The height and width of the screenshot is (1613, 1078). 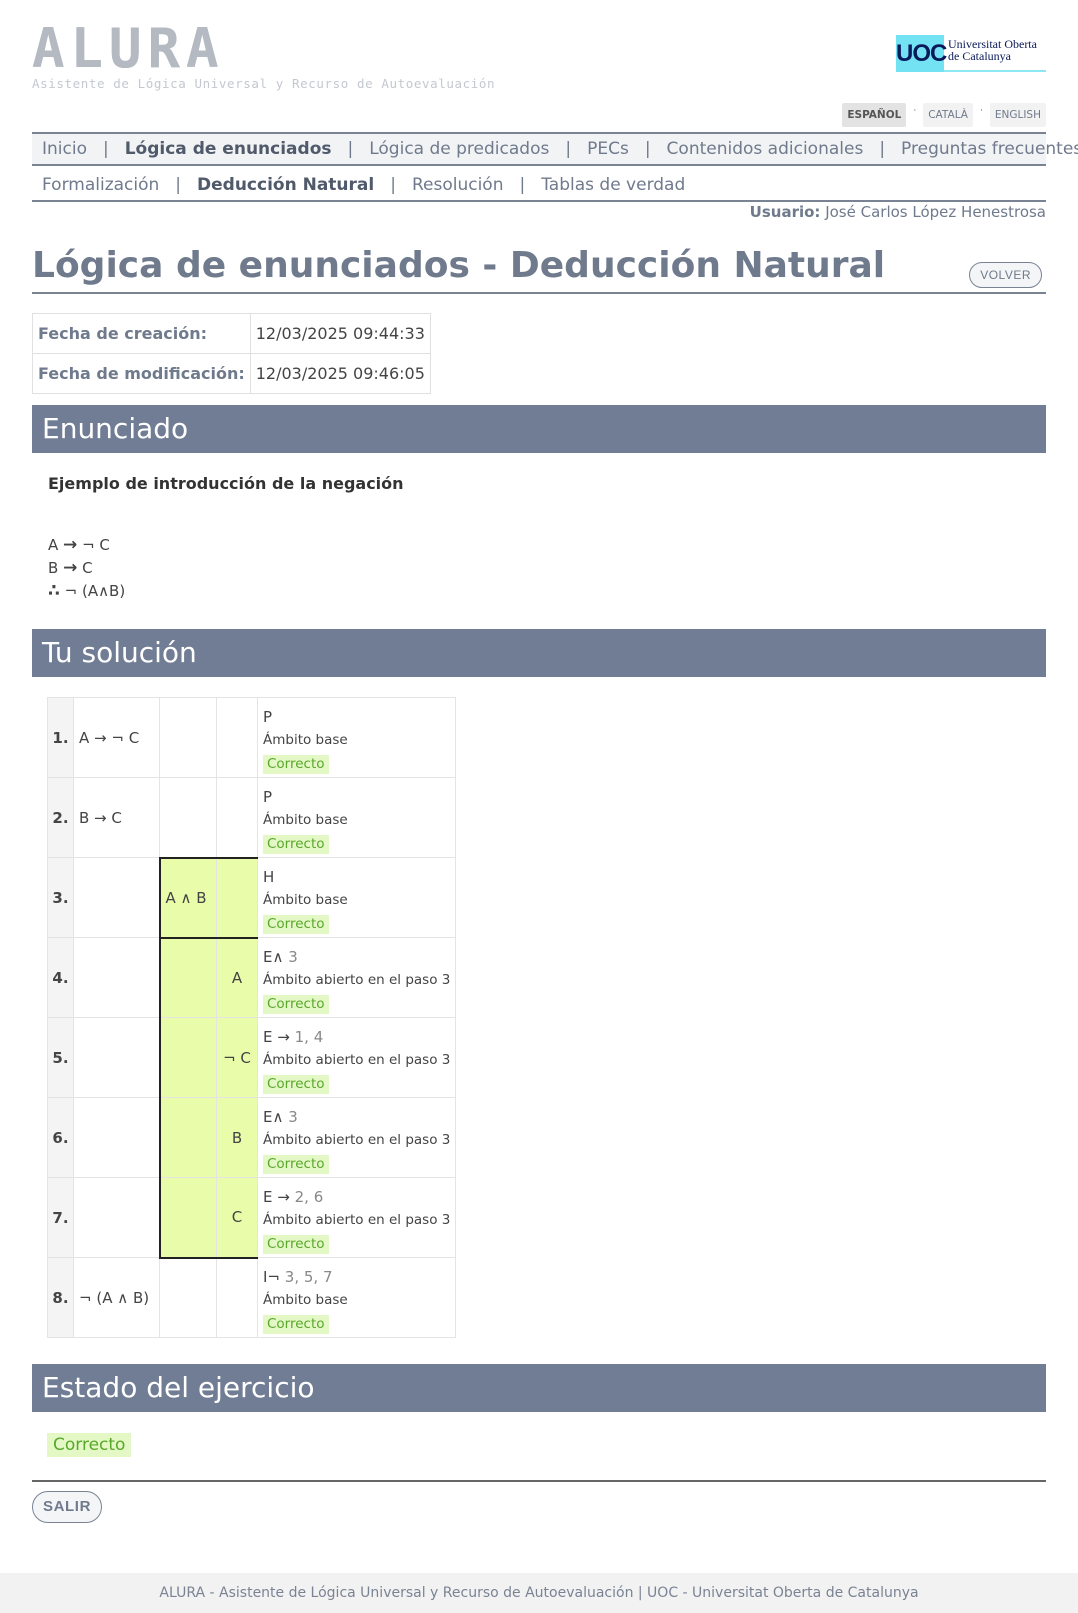 I want to click on step-refs: 3, so click(x=293, y=957).